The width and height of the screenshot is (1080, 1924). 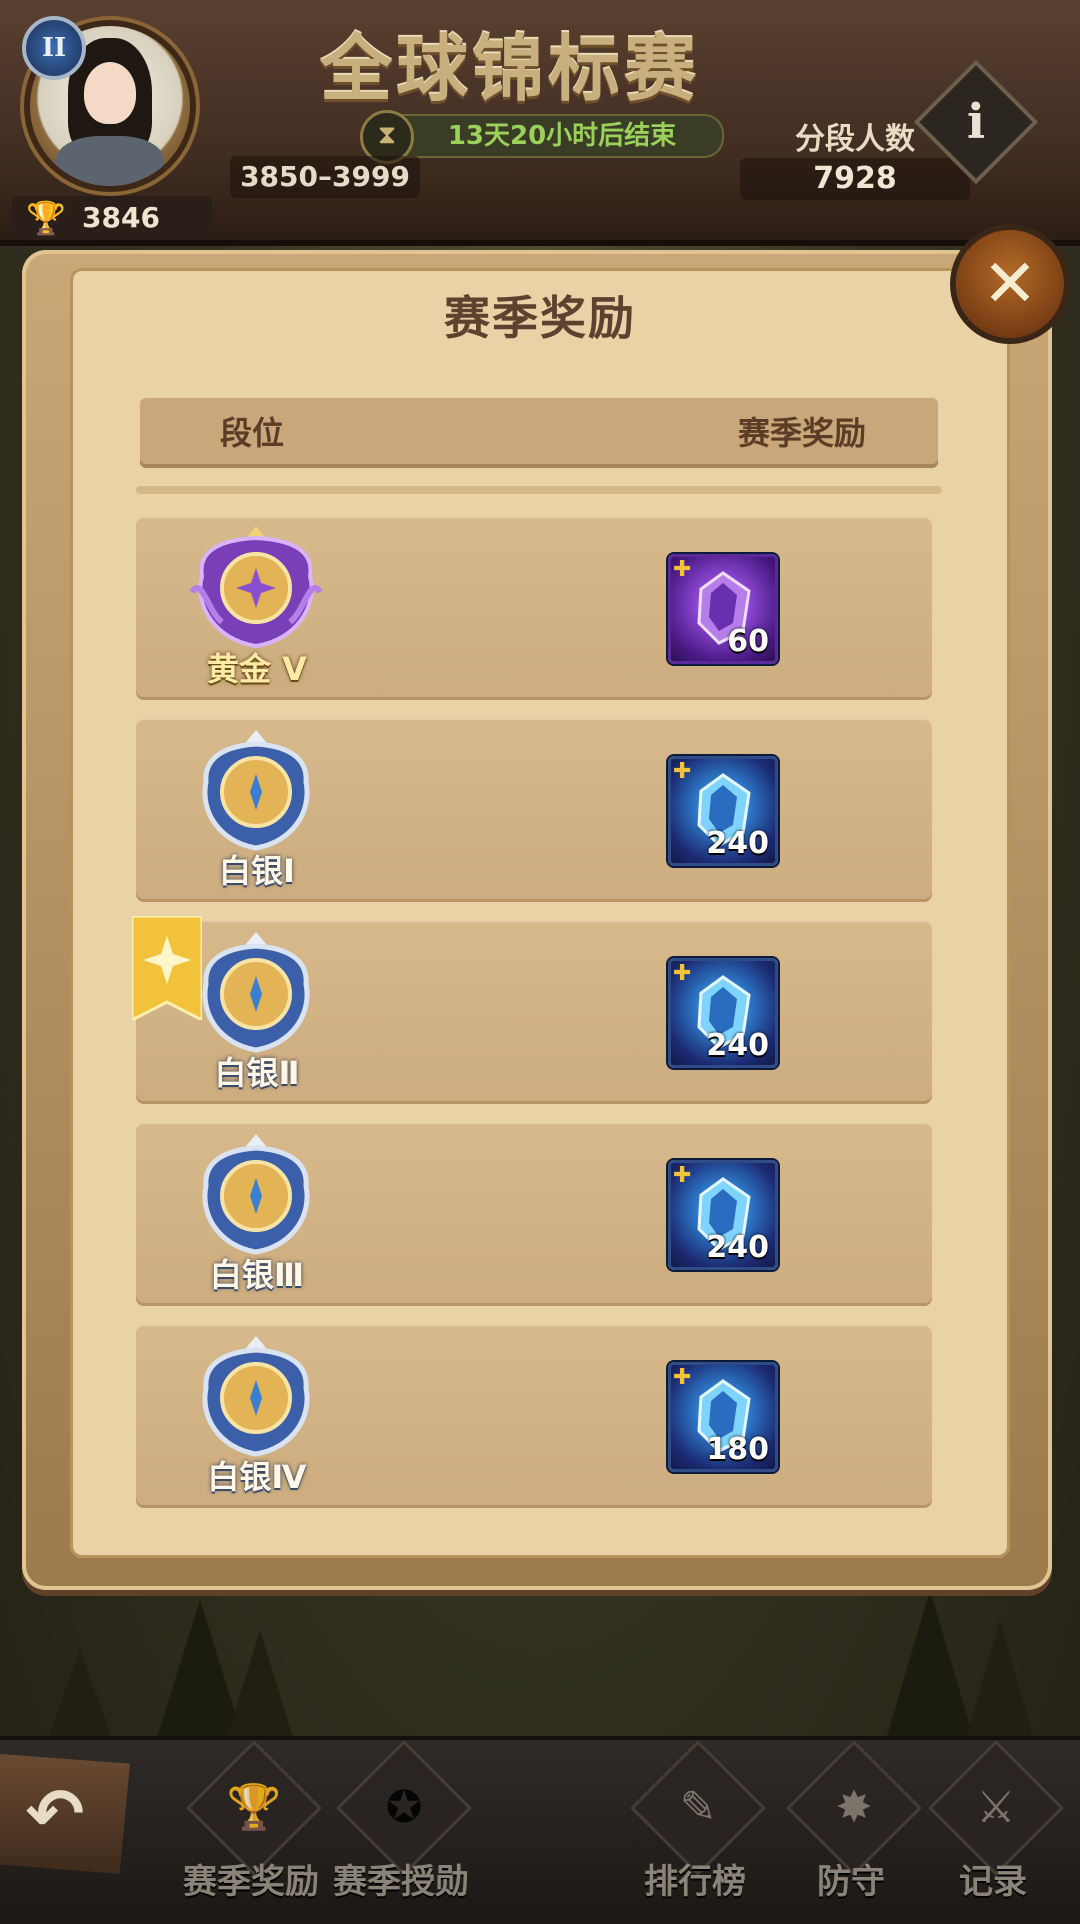 I want to click on rank-name: 黄金 V, so click(x=257, y=669).